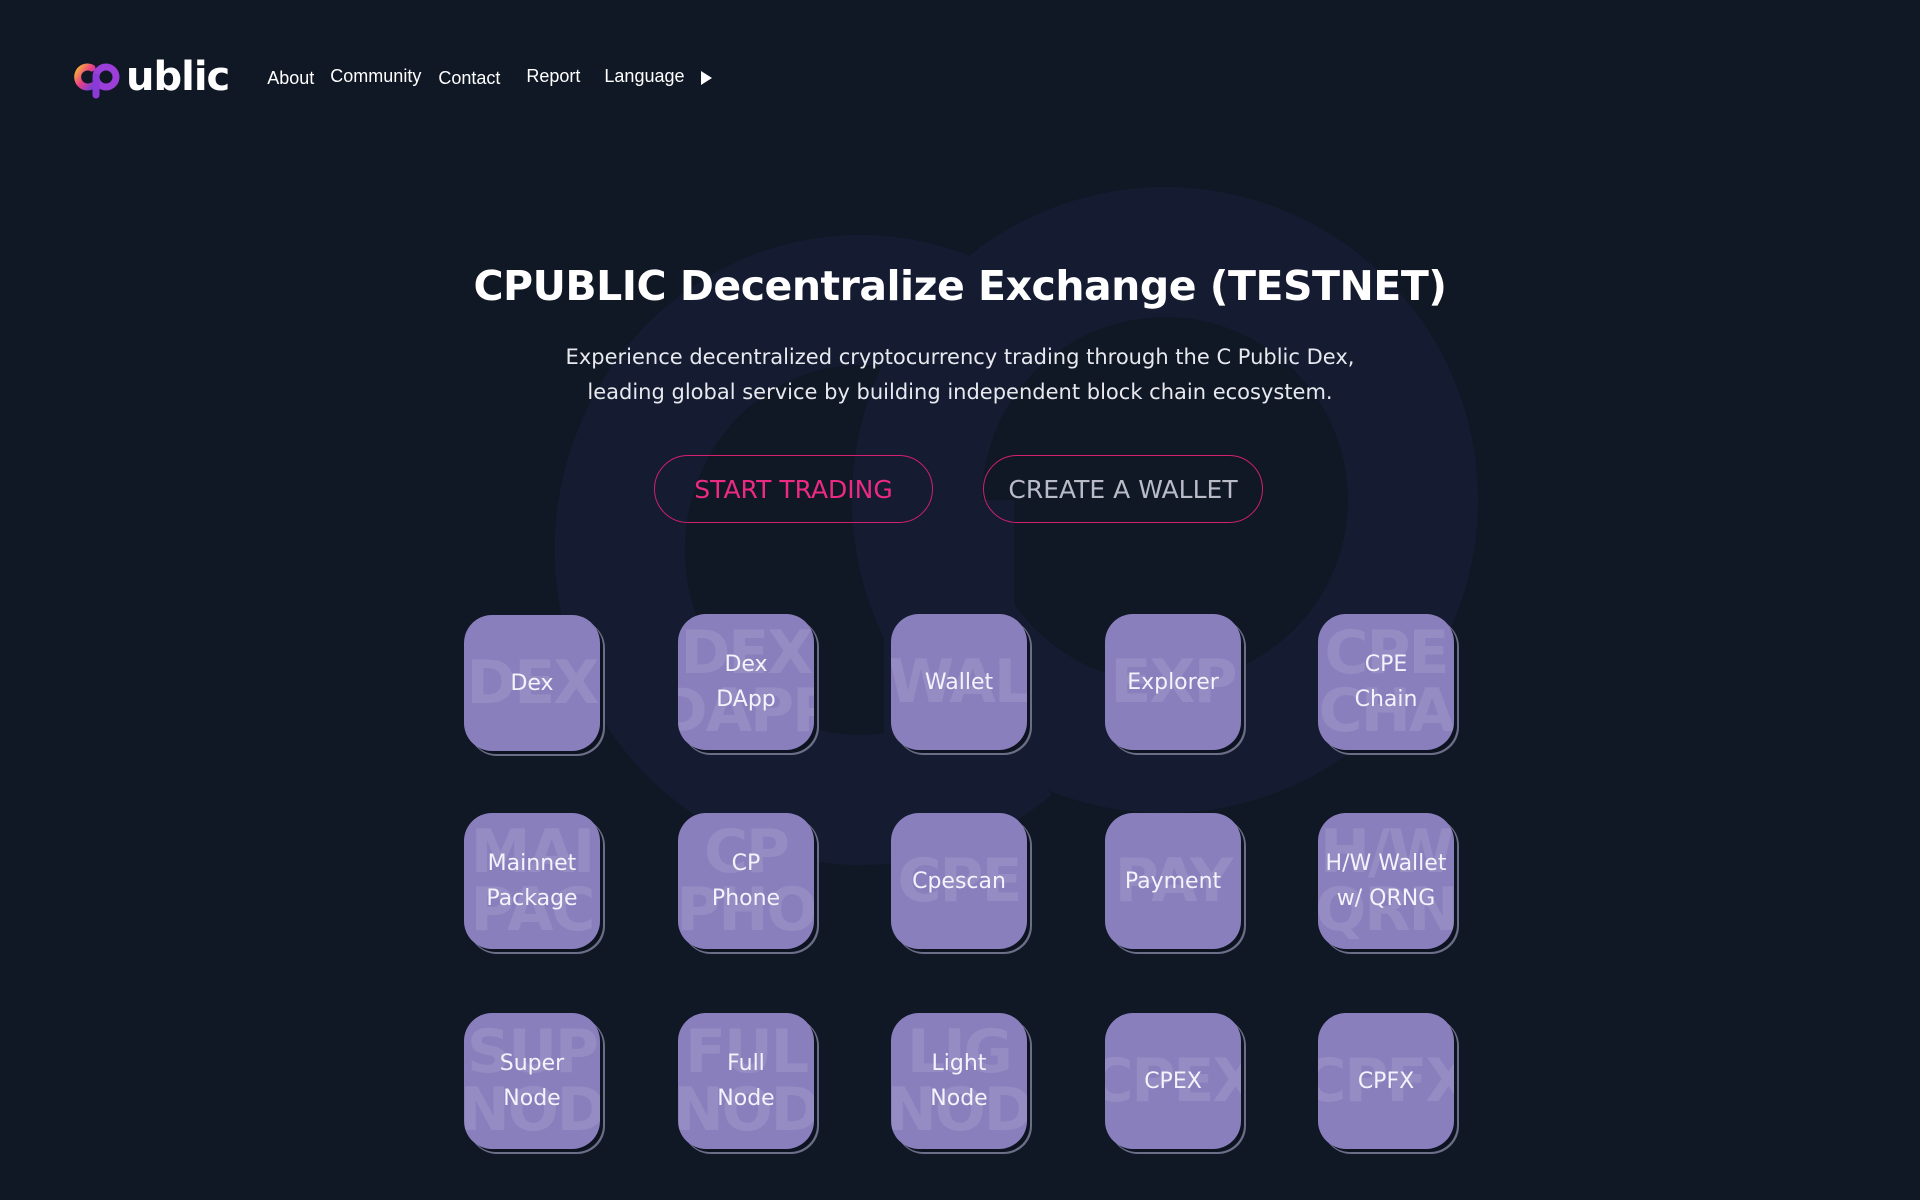 This screenshot has width=1920, height=1200. I want to click on tile-full-node: FUL NOD Full Node, so click(746, 1081).